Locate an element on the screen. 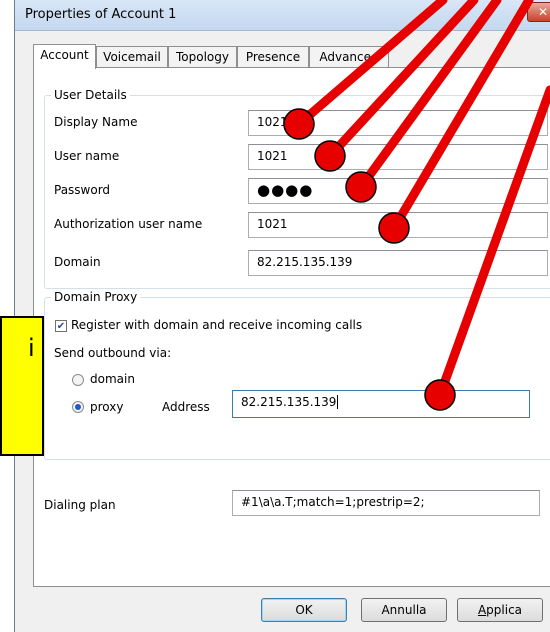  window-title: Properties of Account 1 is located at coordinates (101, 14).